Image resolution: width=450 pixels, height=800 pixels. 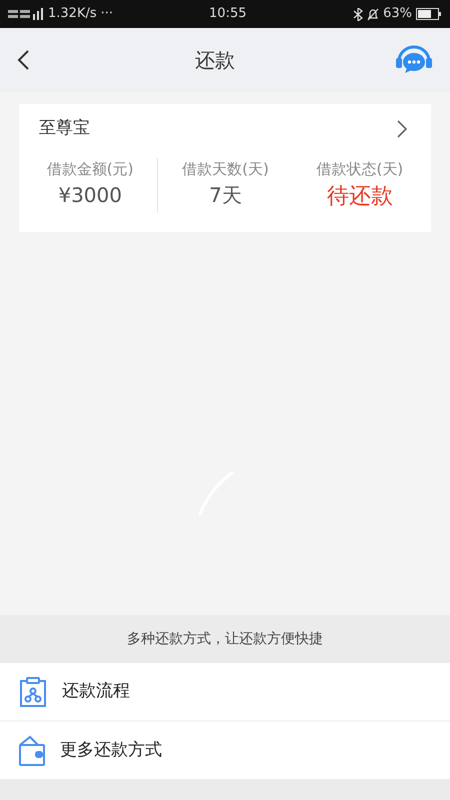 What do you see at coordinates (72, 14) in the screenshot?
I see `network-speed: 1.32K/s` at bounding box center [72, 14].